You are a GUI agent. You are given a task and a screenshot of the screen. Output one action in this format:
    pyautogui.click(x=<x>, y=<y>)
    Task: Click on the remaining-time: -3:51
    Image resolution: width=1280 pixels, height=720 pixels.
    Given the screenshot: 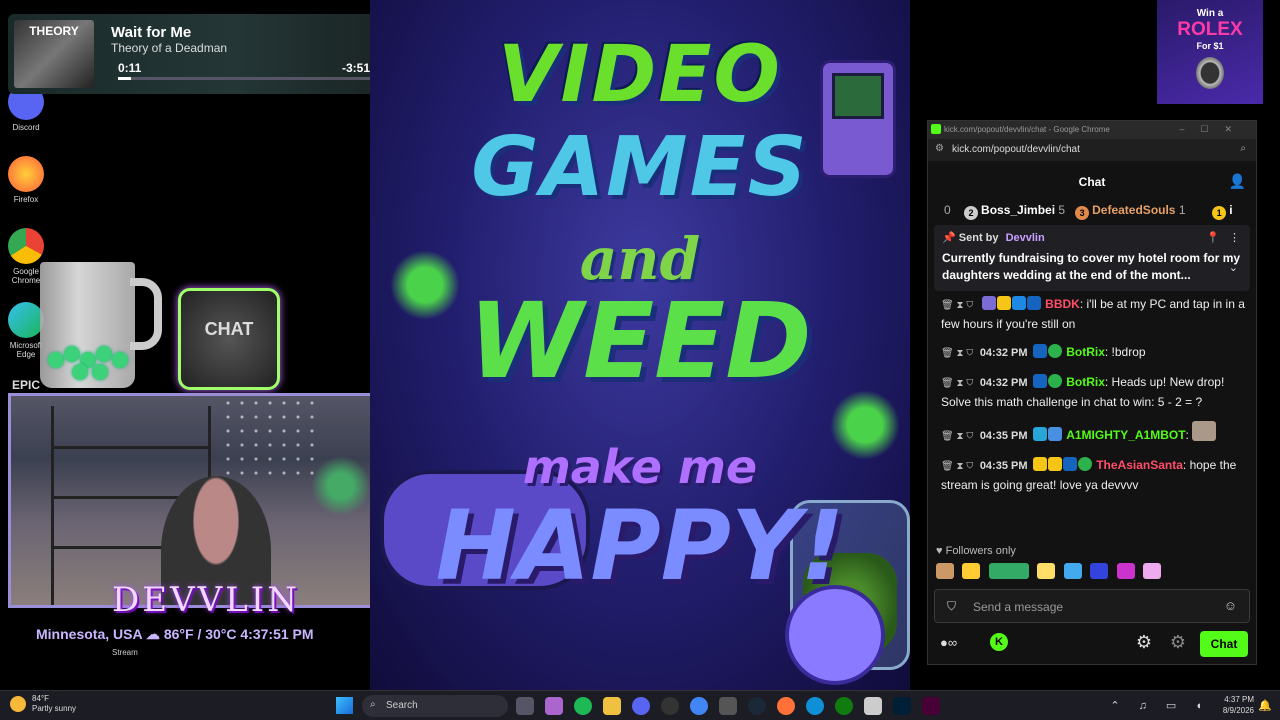 What is the action you would take?
    pyautogui.click(x=355, y=68)
    